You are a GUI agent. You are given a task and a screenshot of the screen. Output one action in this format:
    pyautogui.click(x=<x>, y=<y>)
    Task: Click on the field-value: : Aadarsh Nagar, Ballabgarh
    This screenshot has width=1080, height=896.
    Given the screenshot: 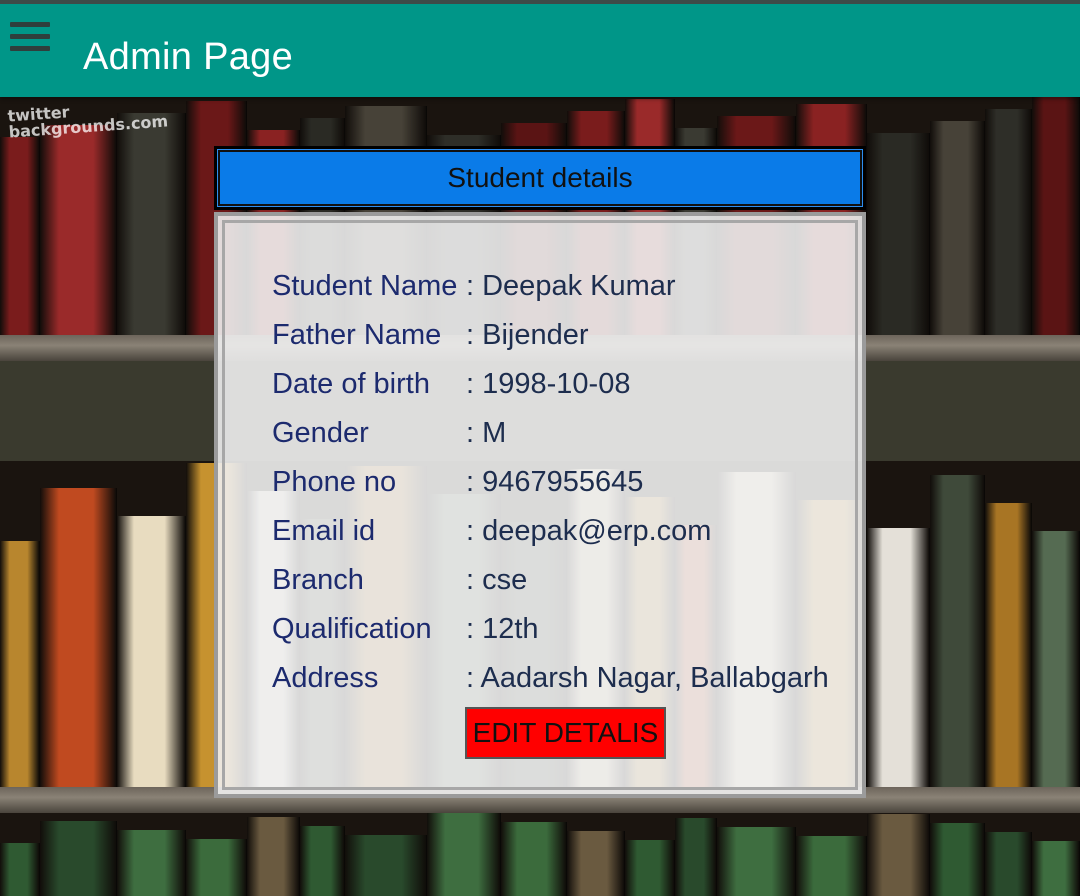 What is the action you would take?
    pyautogui.click(x=647, y=678)
    